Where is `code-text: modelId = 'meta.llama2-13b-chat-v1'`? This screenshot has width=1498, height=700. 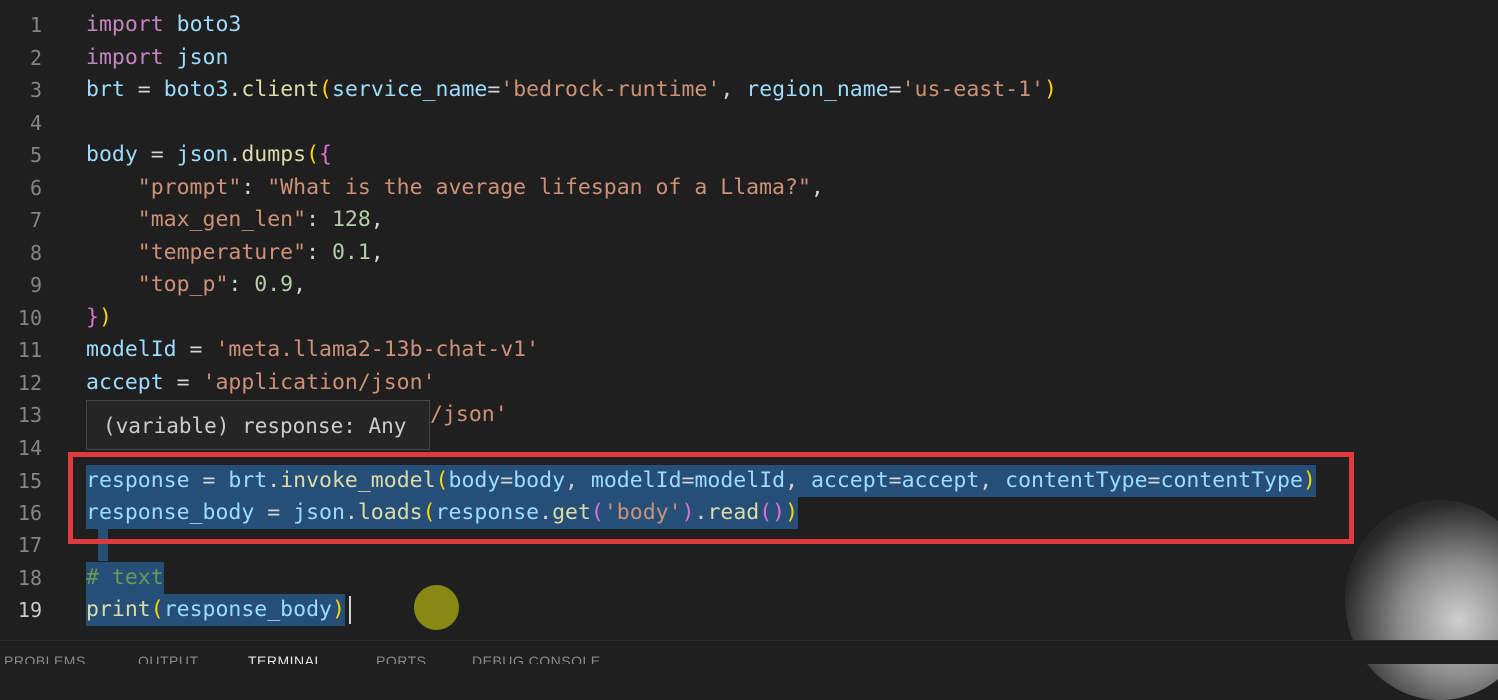
code-text: modelId = 'meta.llama2-13b-chat-v1' is located at coordinates (313, 349).